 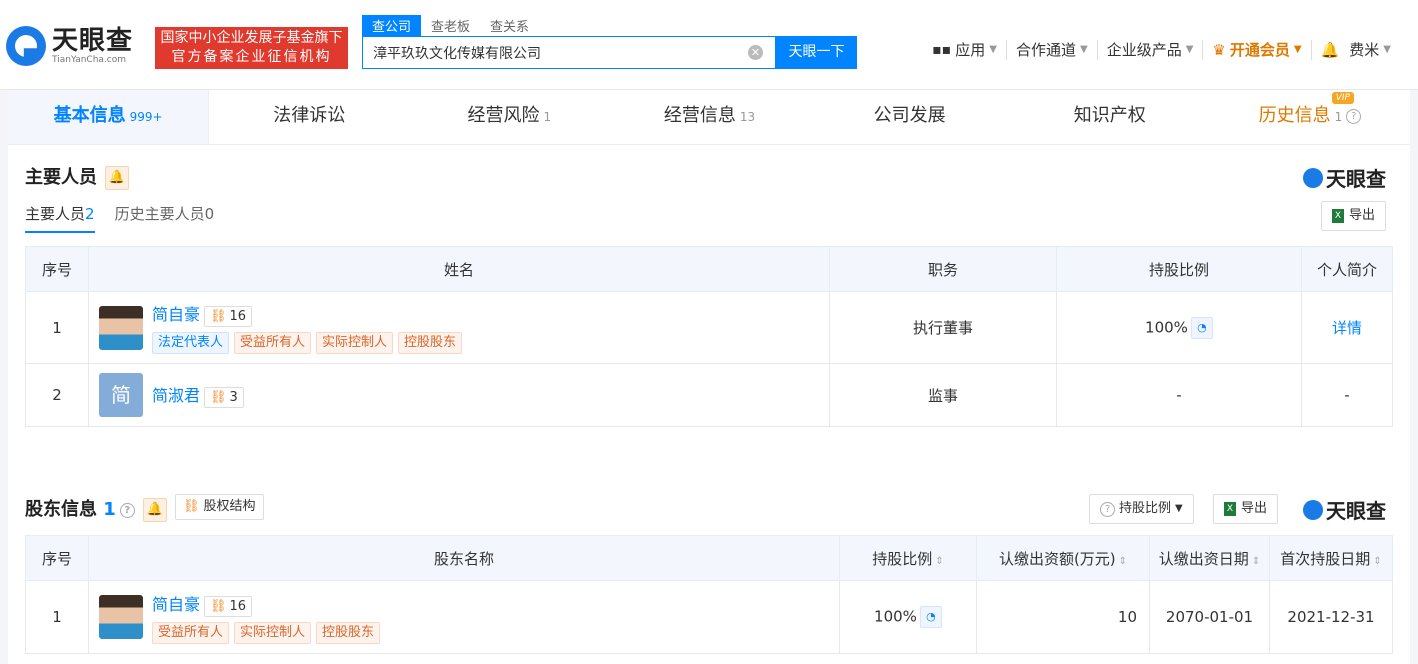 What do you see at coordinates (509, 117) in the screenshot?
I see `tab-risk: 经营风险 1` at bounding box center [509, 117].